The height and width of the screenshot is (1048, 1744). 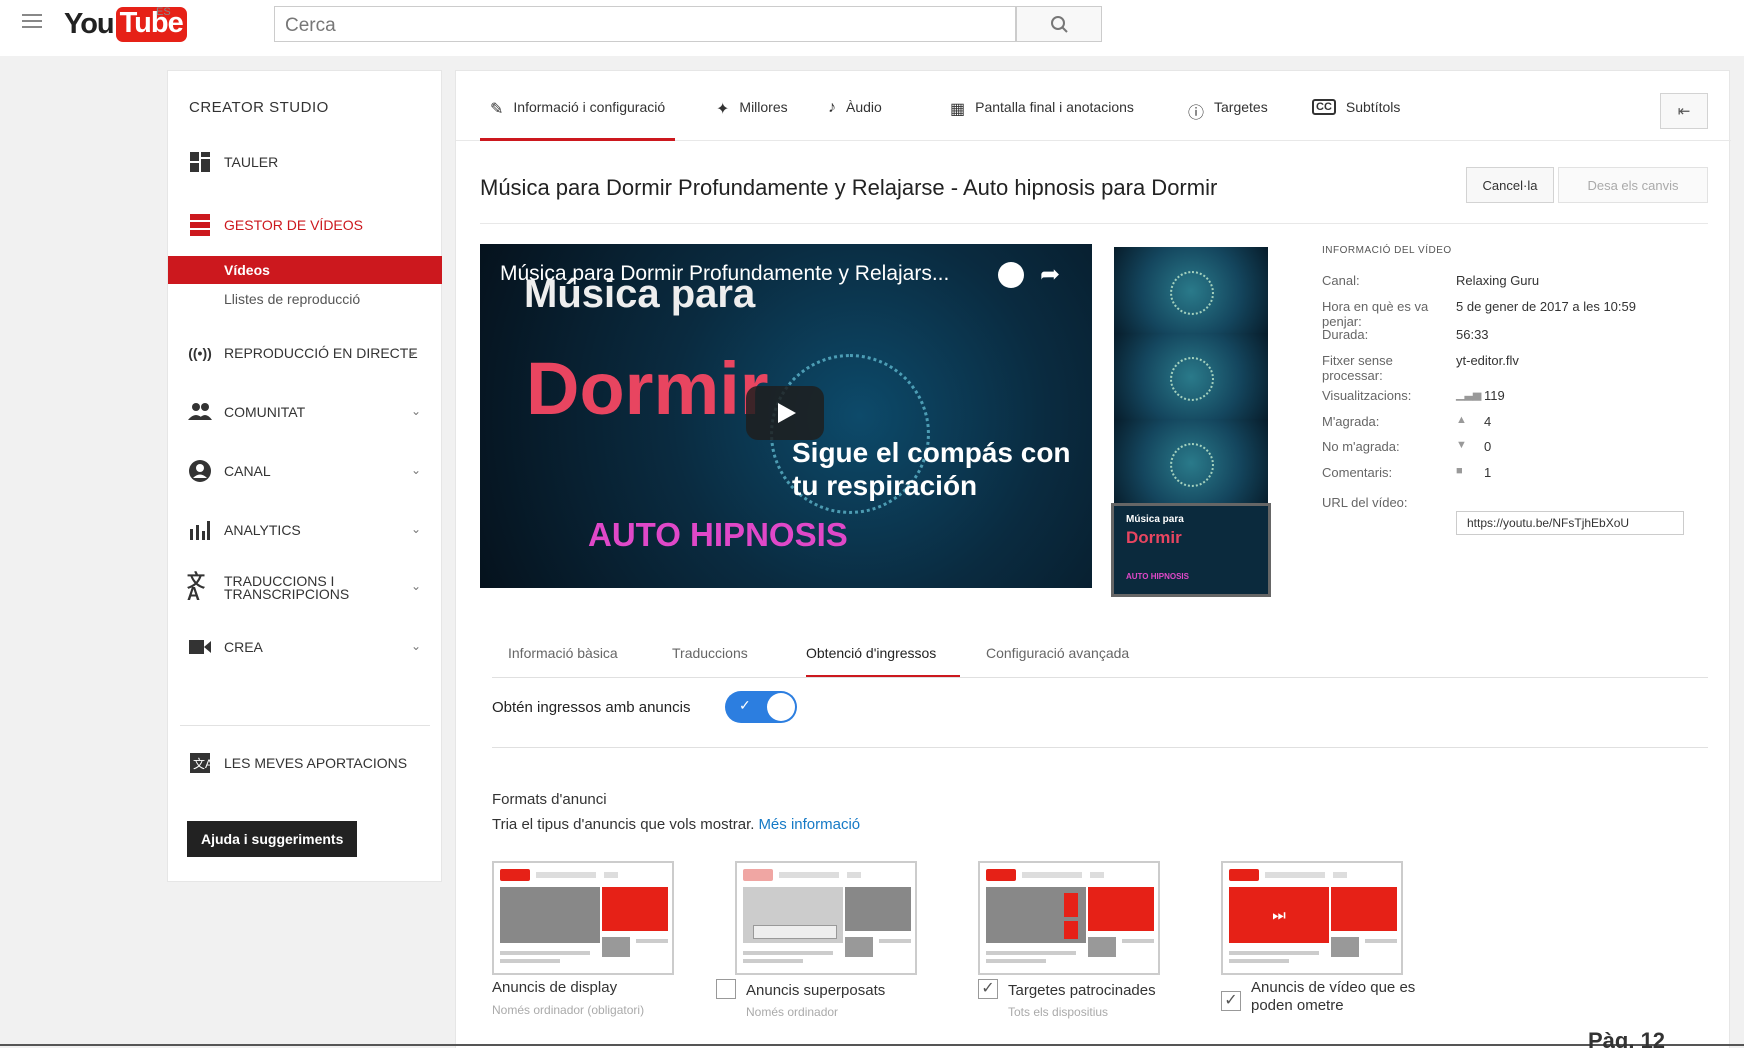 What do you see at coordinates (305, 725) in the screenshot?
I see `sidebar-divider` at bounding box center [305, 725].